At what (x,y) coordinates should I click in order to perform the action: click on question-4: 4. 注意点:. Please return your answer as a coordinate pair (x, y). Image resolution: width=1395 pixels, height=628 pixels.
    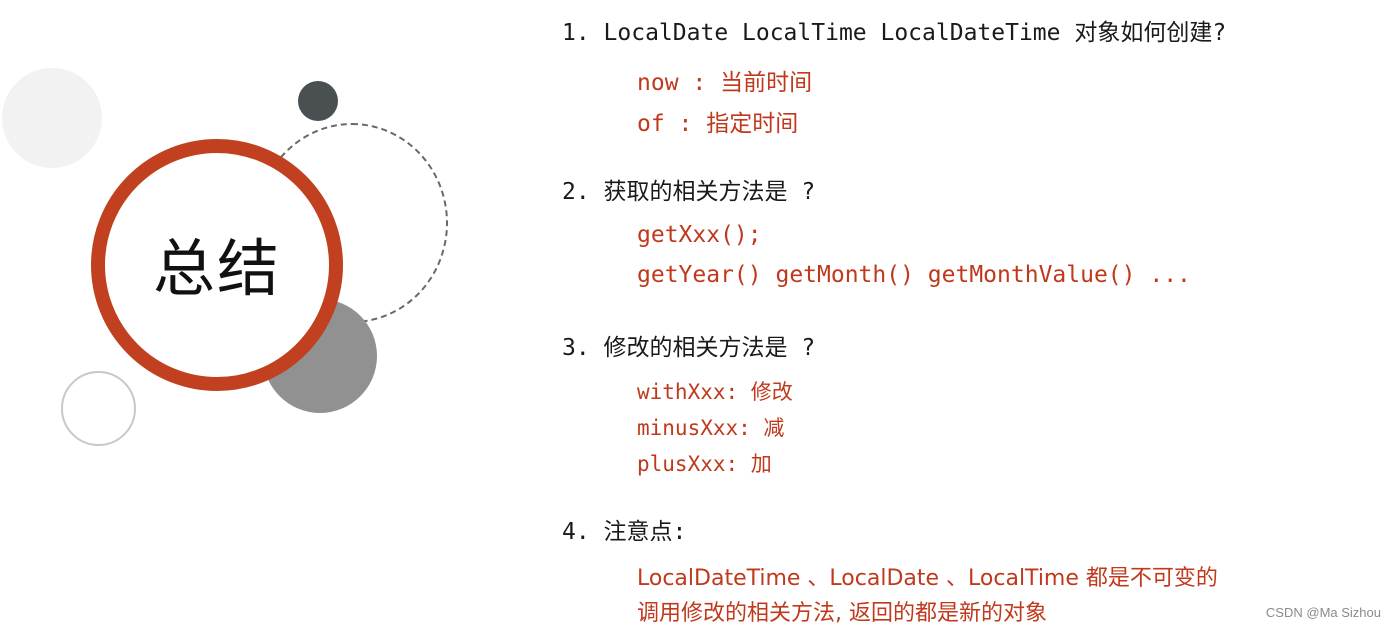
    Looking at the image, I should click on (624, 532).